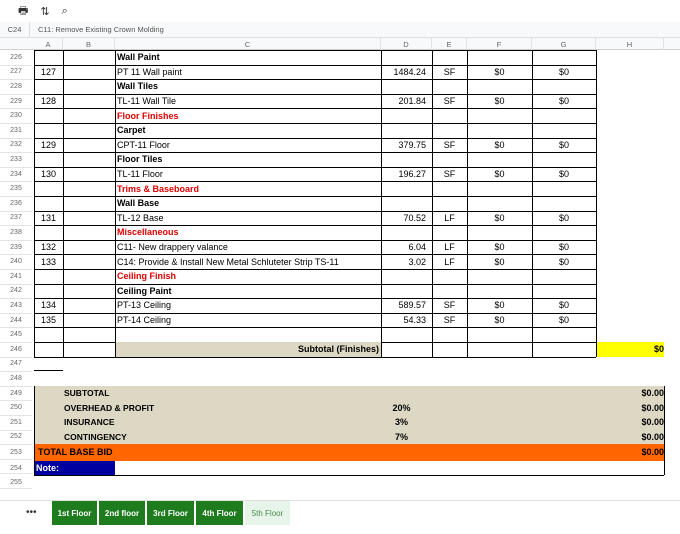 Image resolution: width=680 pixels, height=534 pixels. I want to click on cell-a: 132, so click(55, 247).